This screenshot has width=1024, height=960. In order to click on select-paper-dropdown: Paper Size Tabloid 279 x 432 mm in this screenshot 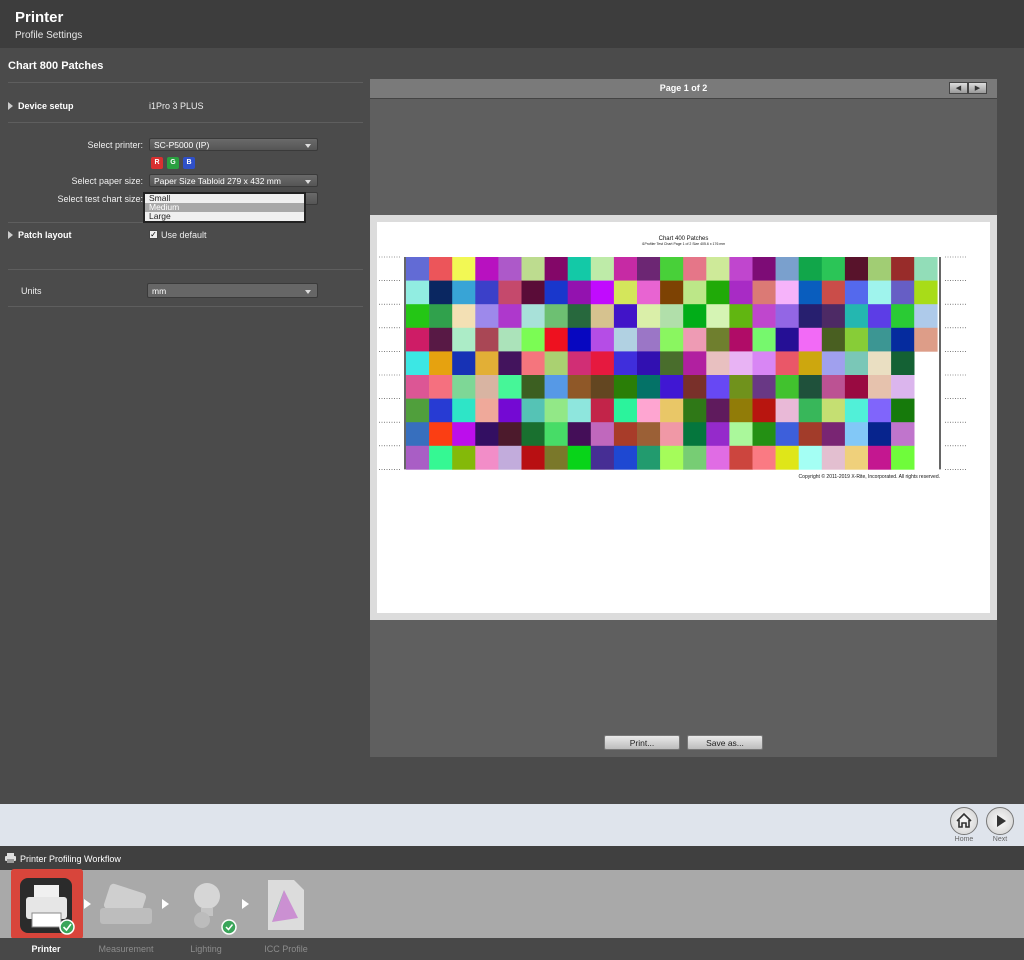, I will do `click(233, 180)`.